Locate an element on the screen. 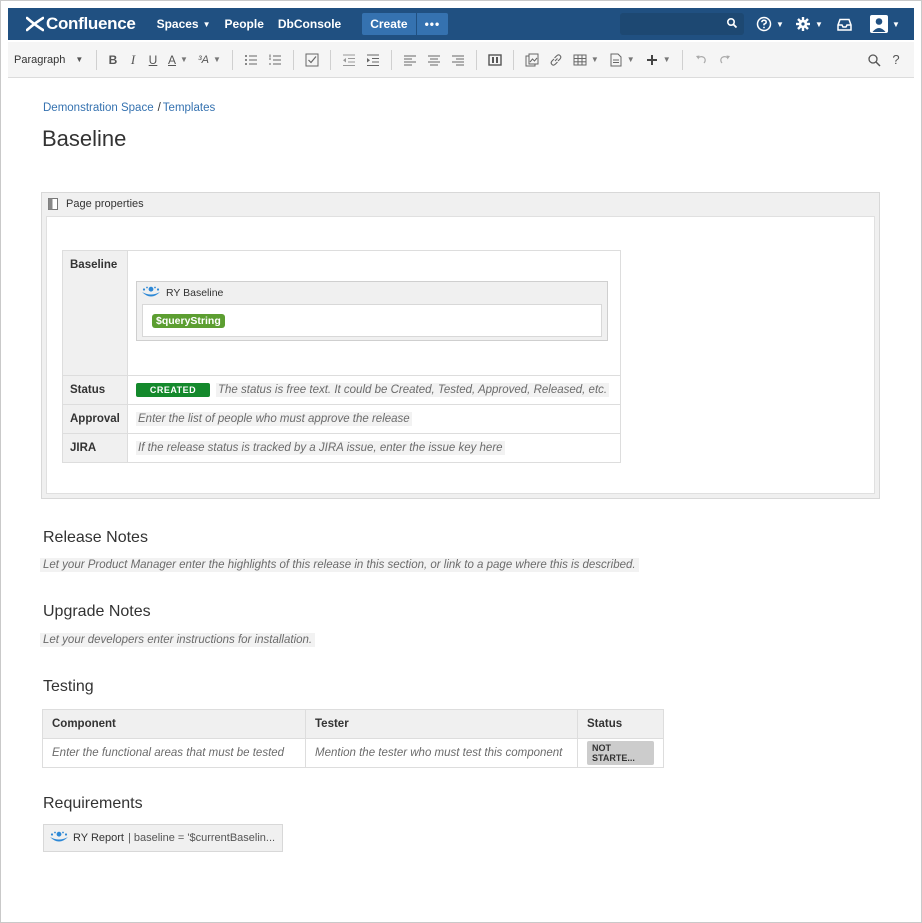  ry-report-title: RY Report is located at coordinates (98, 838).